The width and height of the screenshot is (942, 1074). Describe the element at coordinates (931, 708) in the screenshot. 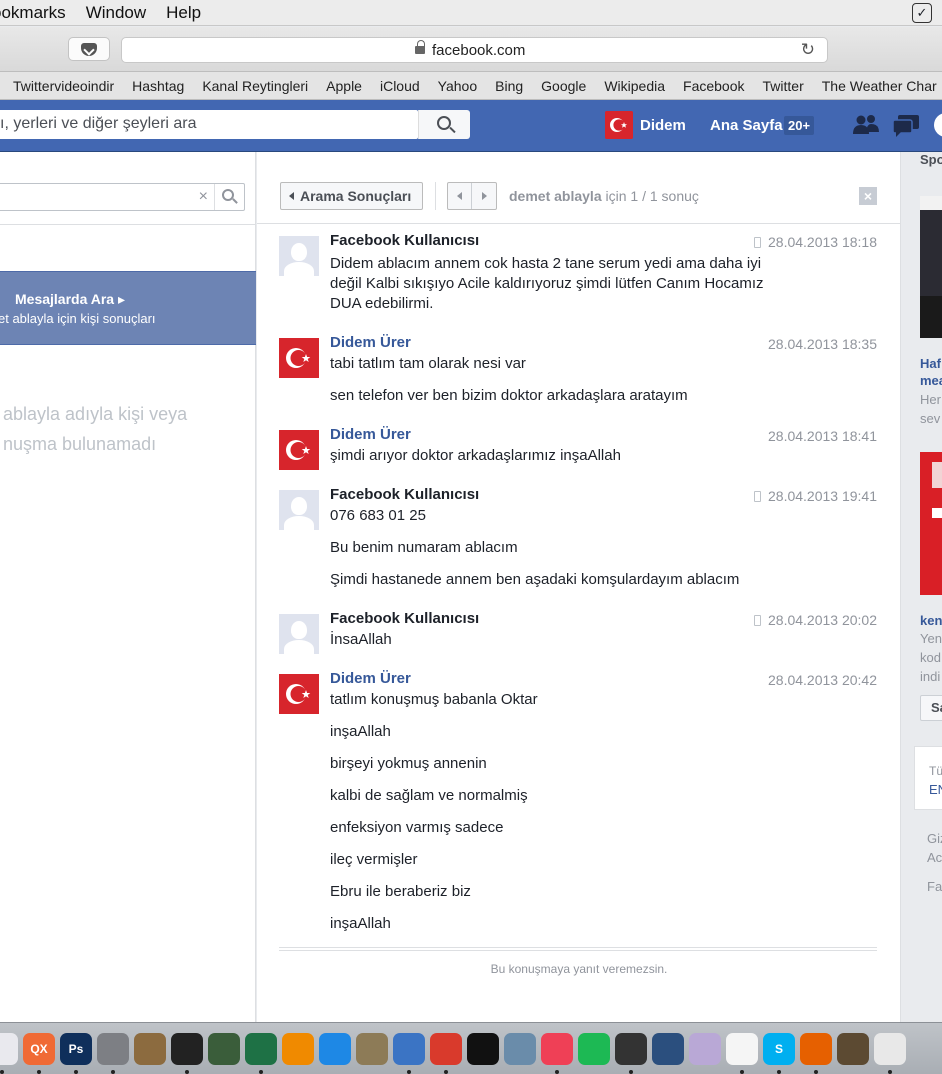

I see `ad-action-button: Sa` at that location.